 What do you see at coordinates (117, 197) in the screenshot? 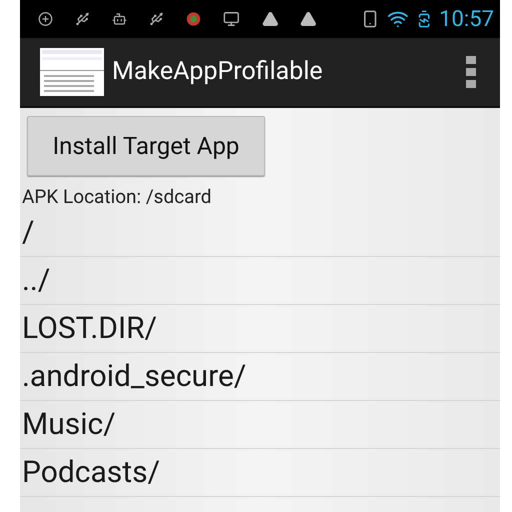
I see `apk-location-label: APK Location: /sdcard` at bounding box center [117, 197].